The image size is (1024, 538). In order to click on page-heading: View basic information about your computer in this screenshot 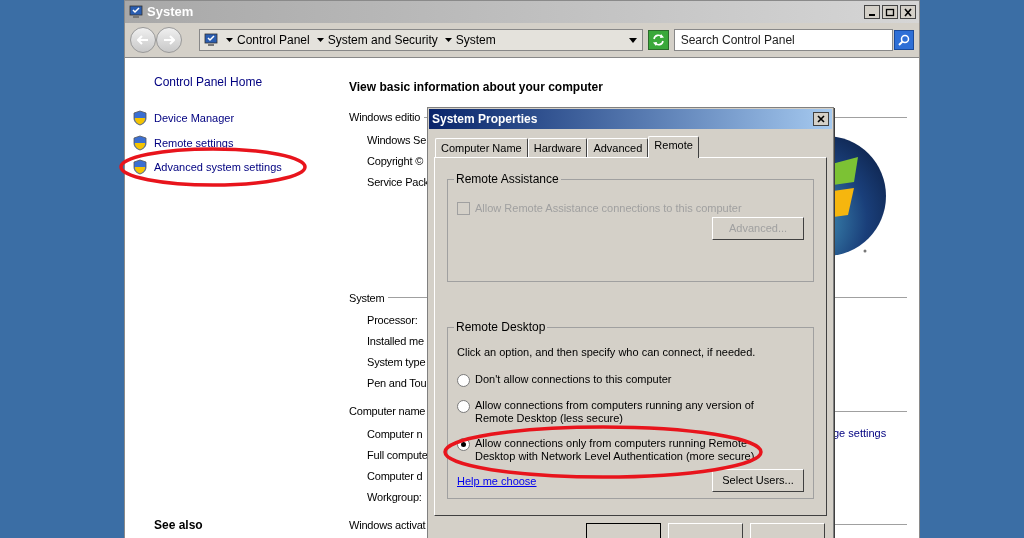, I will do `click(476, 87)`.